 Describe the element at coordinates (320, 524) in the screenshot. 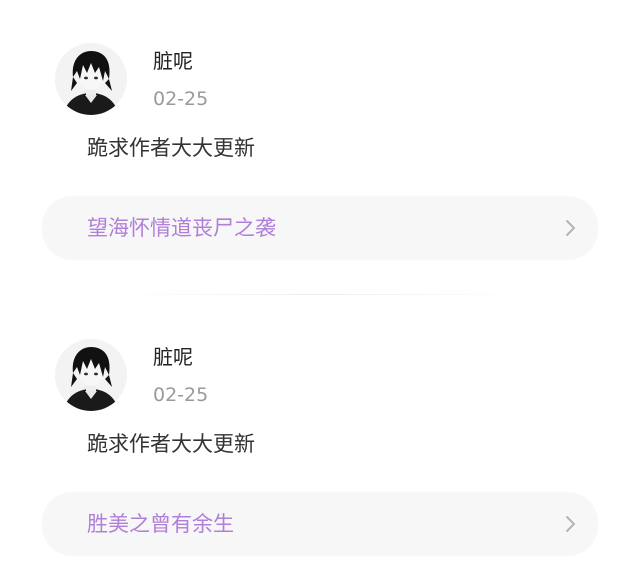

I see `book-card: 胜美之曾有余生` at that location.